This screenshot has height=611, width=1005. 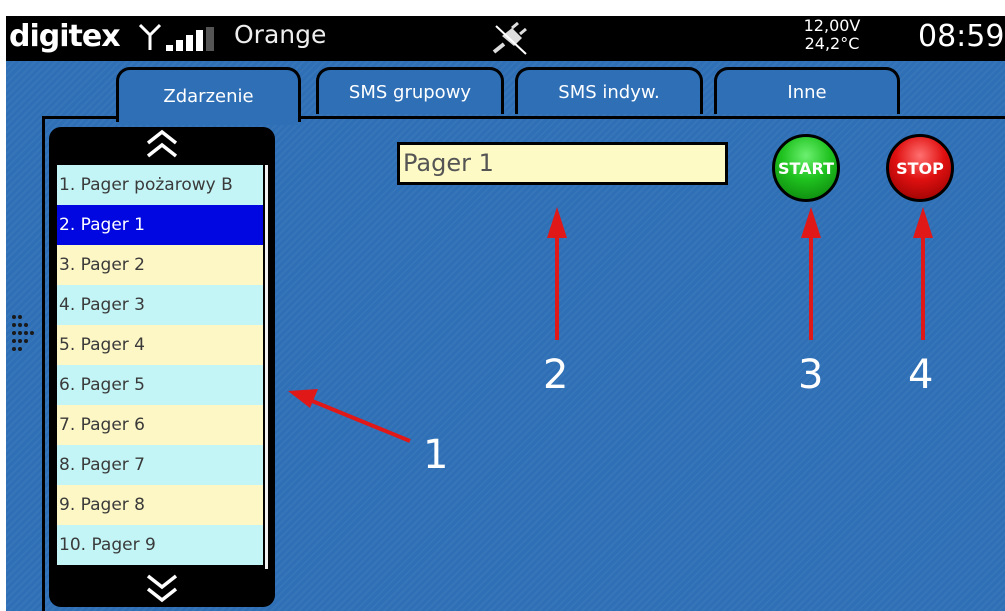 What do you see at coordinates (811, 375) in the screenshot?
I see `annotation-label-3: 3` at bounding box center [811, 375].